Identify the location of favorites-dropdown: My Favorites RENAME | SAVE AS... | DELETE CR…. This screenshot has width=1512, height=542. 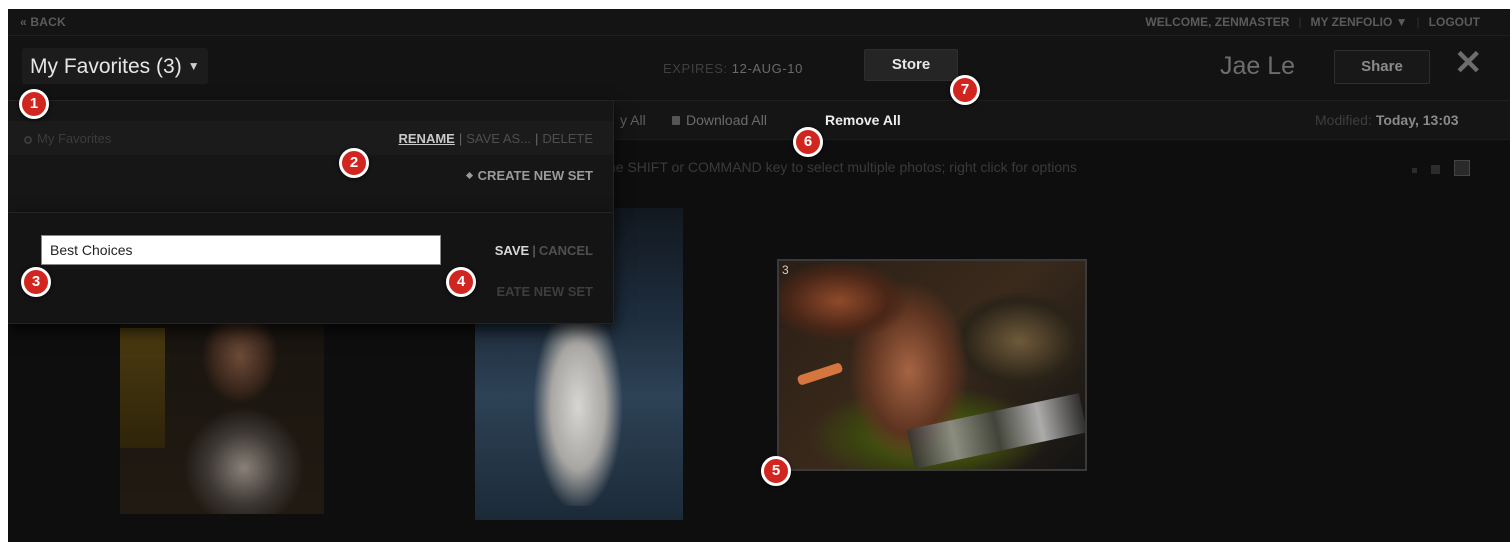
(311, 158).